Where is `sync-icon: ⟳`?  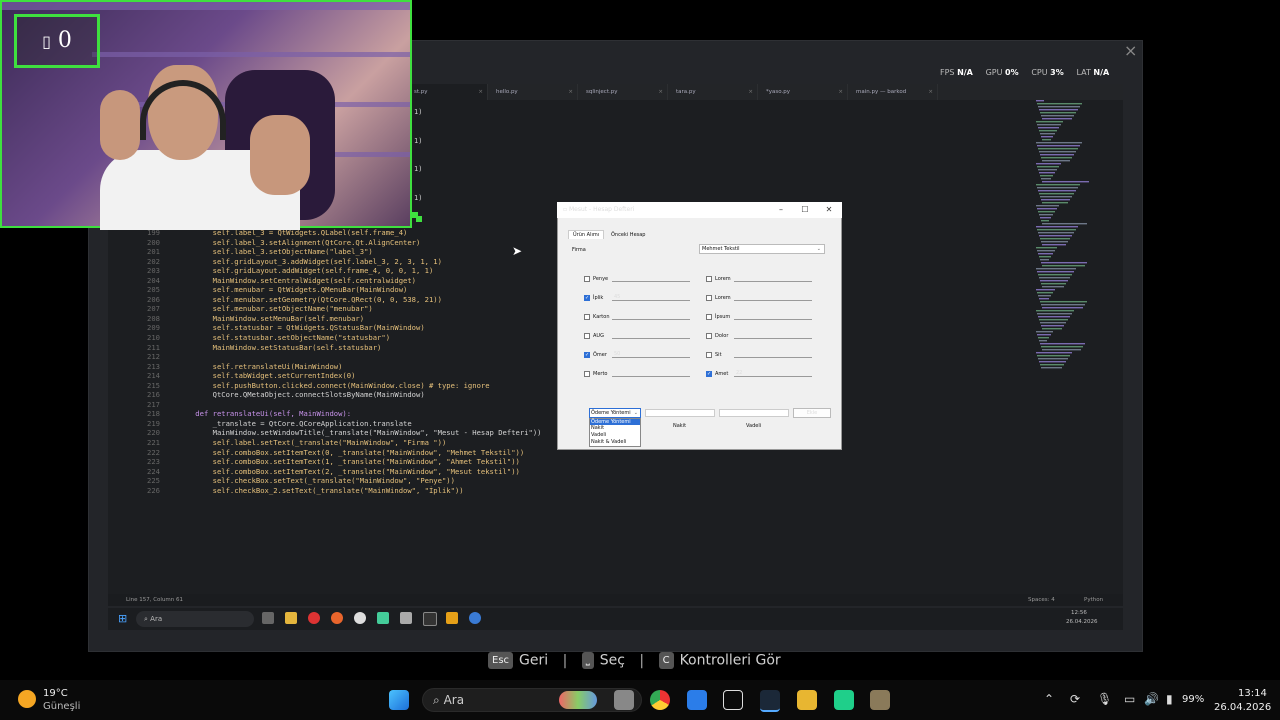
sync-icon: ⟳ is located at coordinates (1075, 699).